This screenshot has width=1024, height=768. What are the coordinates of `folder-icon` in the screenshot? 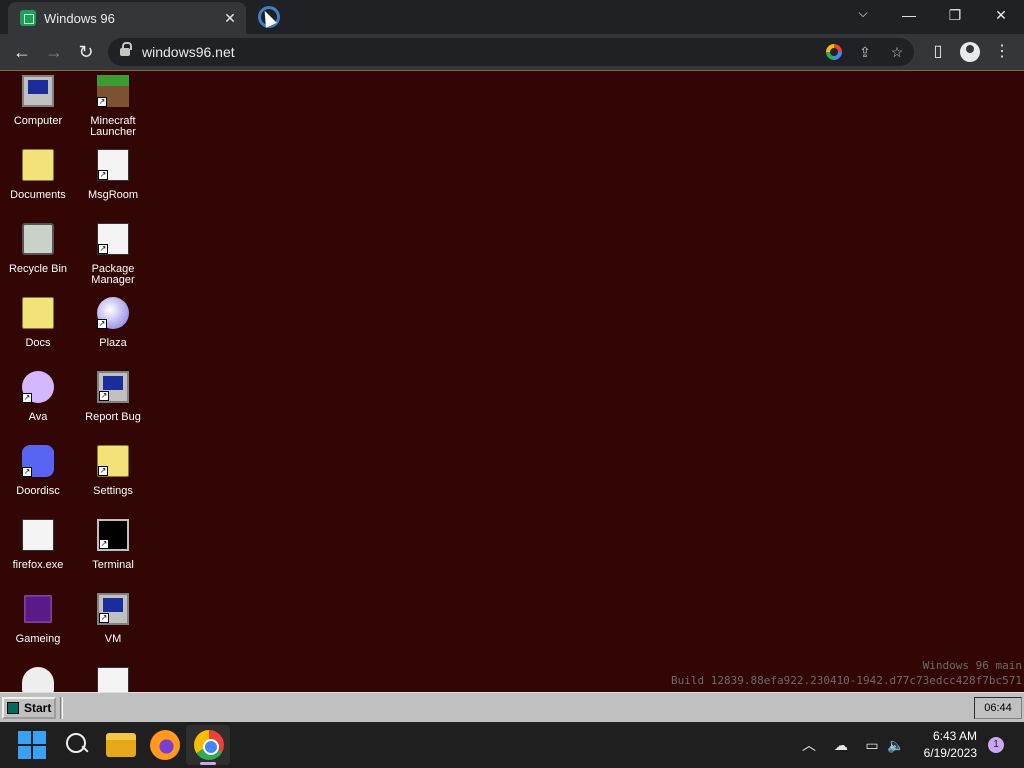 It's located at (38, 165).